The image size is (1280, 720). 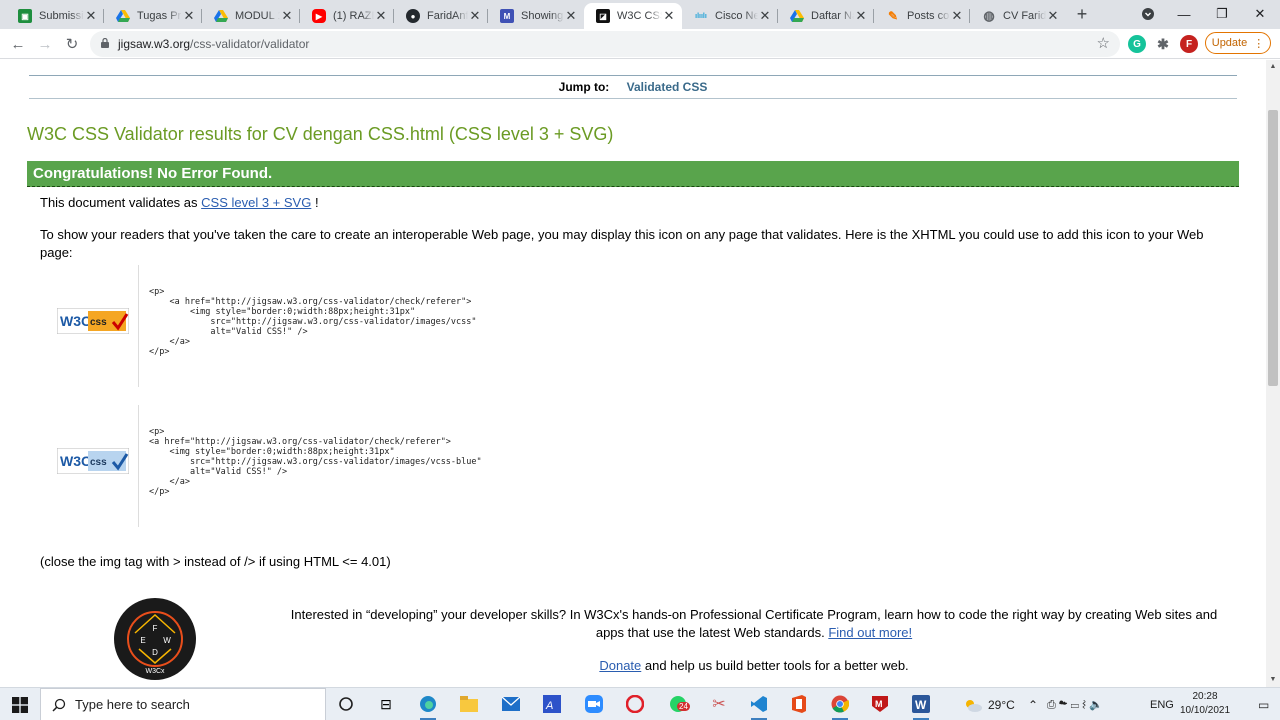 I want to click on new-tab-icon: +, so click(x=1082, y=14).